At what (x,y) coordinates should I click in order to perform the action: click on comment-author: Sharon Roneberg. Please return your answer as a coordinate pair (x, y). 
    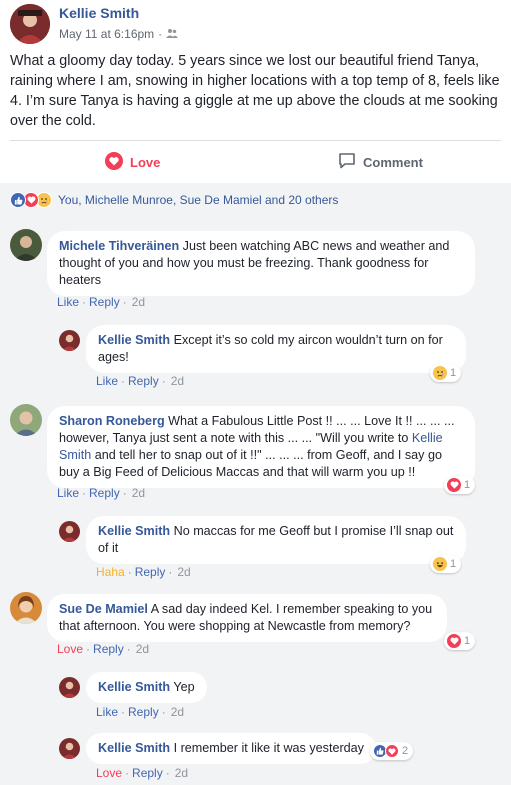
    Looking at the image, I should click on (112, 421).